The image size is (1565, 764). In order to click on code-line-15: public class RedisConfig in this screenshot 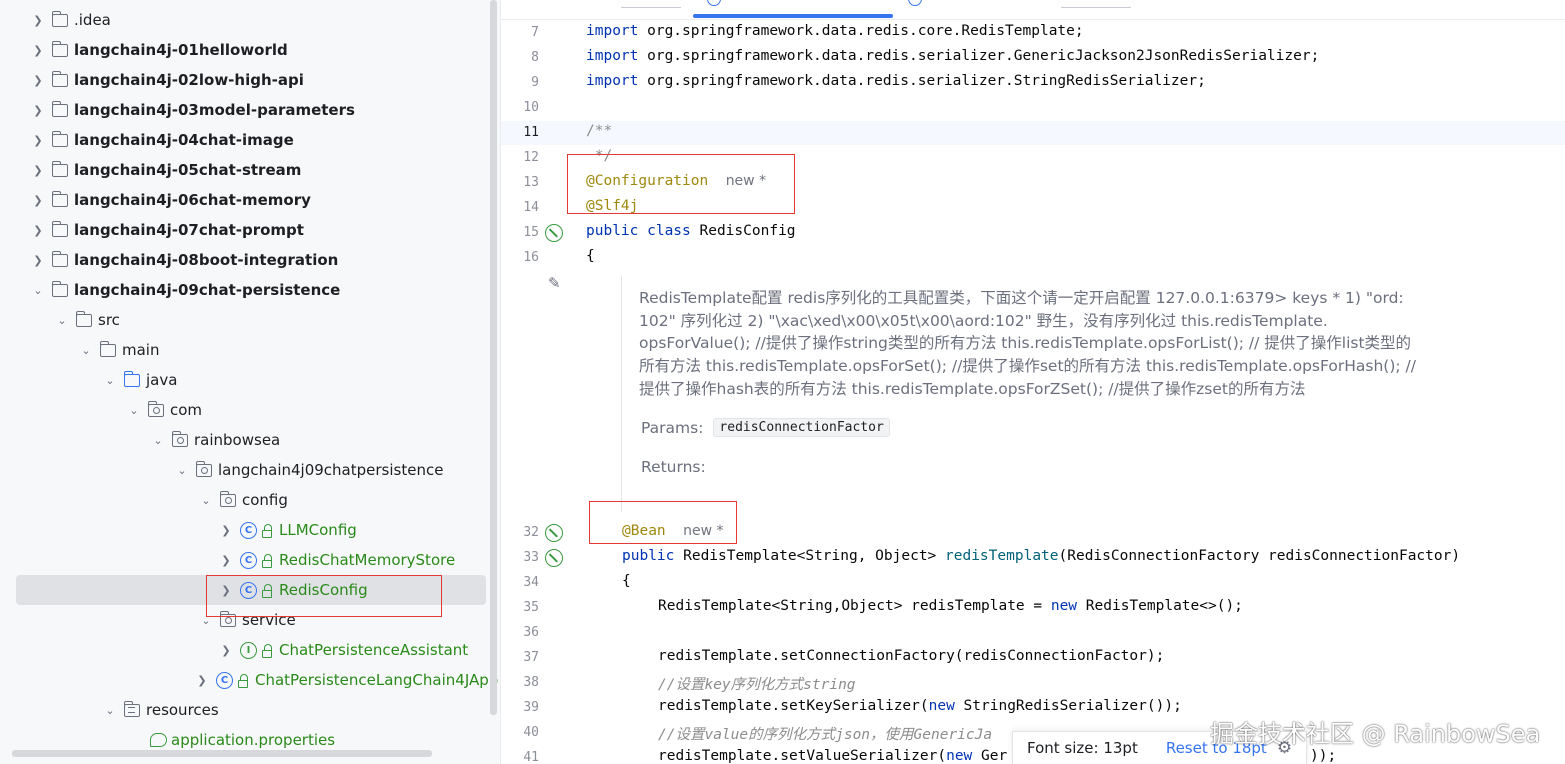, I will do `click(691, 231)`.